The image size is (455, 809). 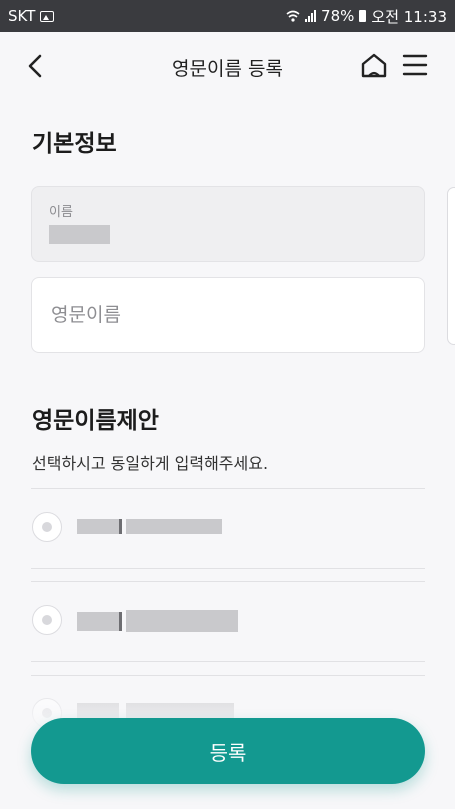 What do you see at coordinates (363, 16) in the screenshot?
I see `battery-icon` at bounding box center [363, 16].